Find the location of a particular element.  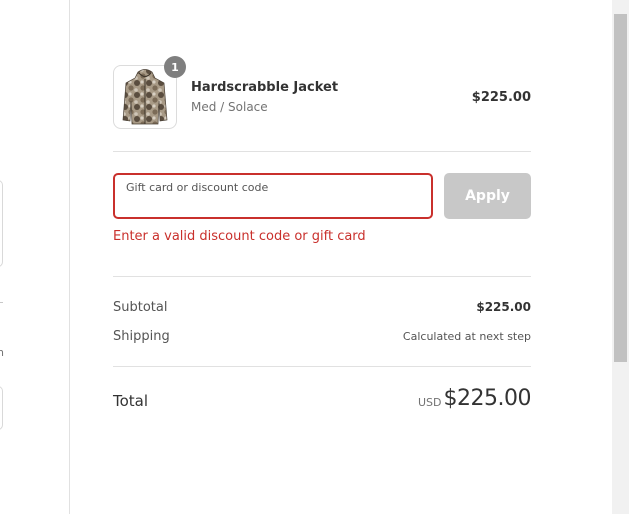

quantity-badge: 1 is located at coordinates (175, 67).